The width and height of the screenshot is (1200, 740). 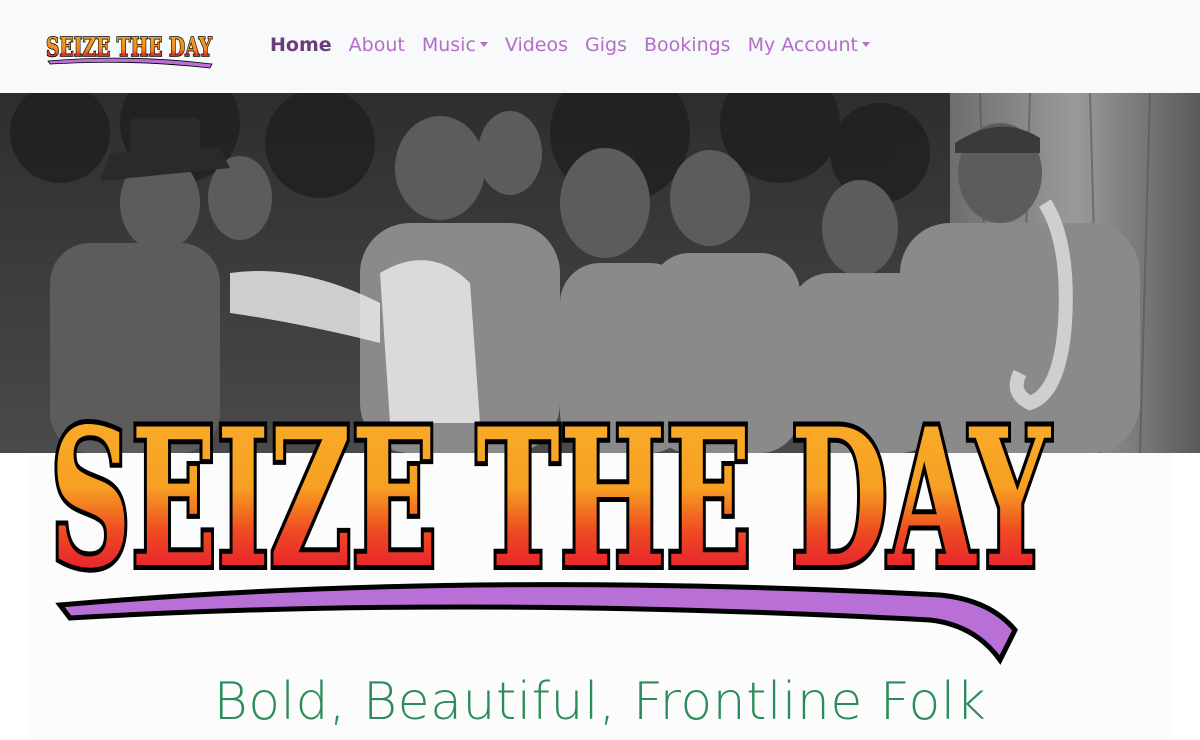 What do you see at coordinates (600, 702) in the screenshot?
I see `tagline: Bold, Beautiful, Frontline Folk` at bounding box center [600, 702].